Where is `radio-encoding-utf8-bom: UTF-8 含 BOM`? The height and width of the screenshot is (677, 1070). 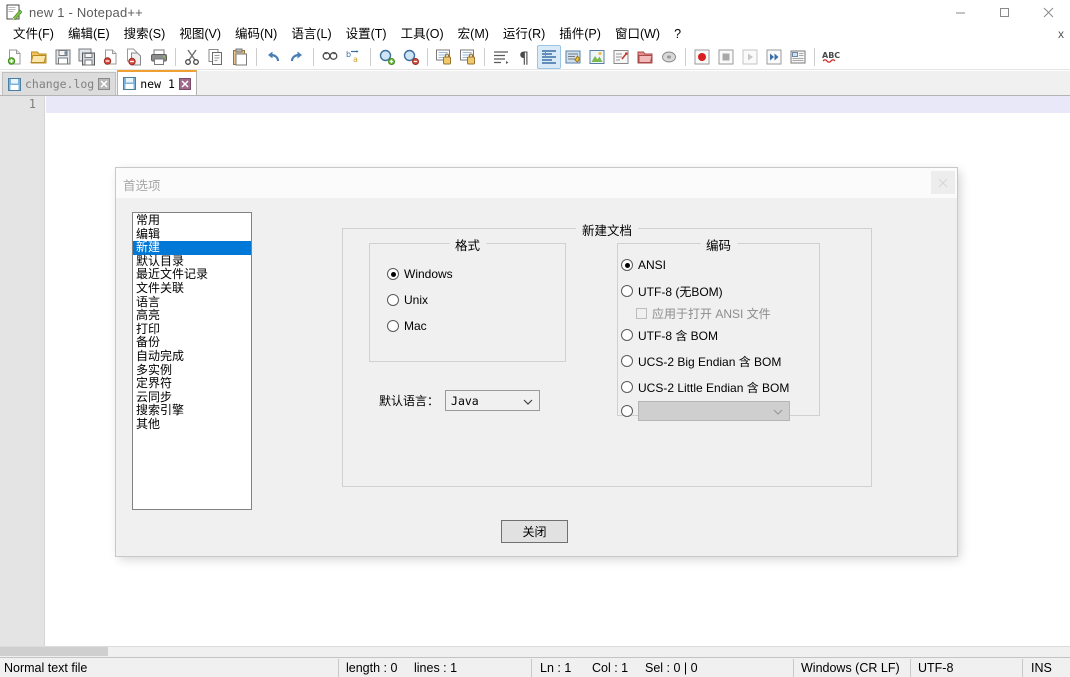 radio-encoding-utf8-bom: UTF-8 含 BOM is located at coordinates (705, 335).